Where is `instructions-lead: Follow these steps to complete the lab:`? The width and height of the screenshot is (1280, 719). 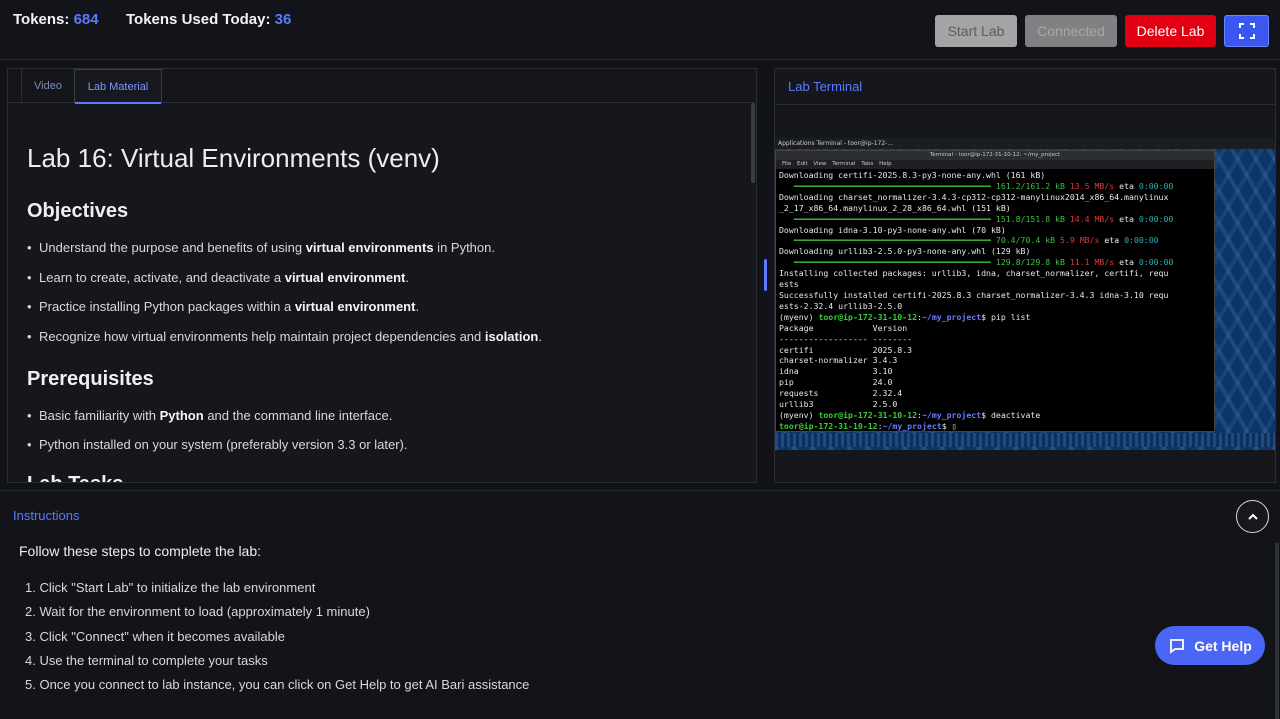
instructions-lead: Follow these steps to complete the lab: is located at coordinates (140, 551).